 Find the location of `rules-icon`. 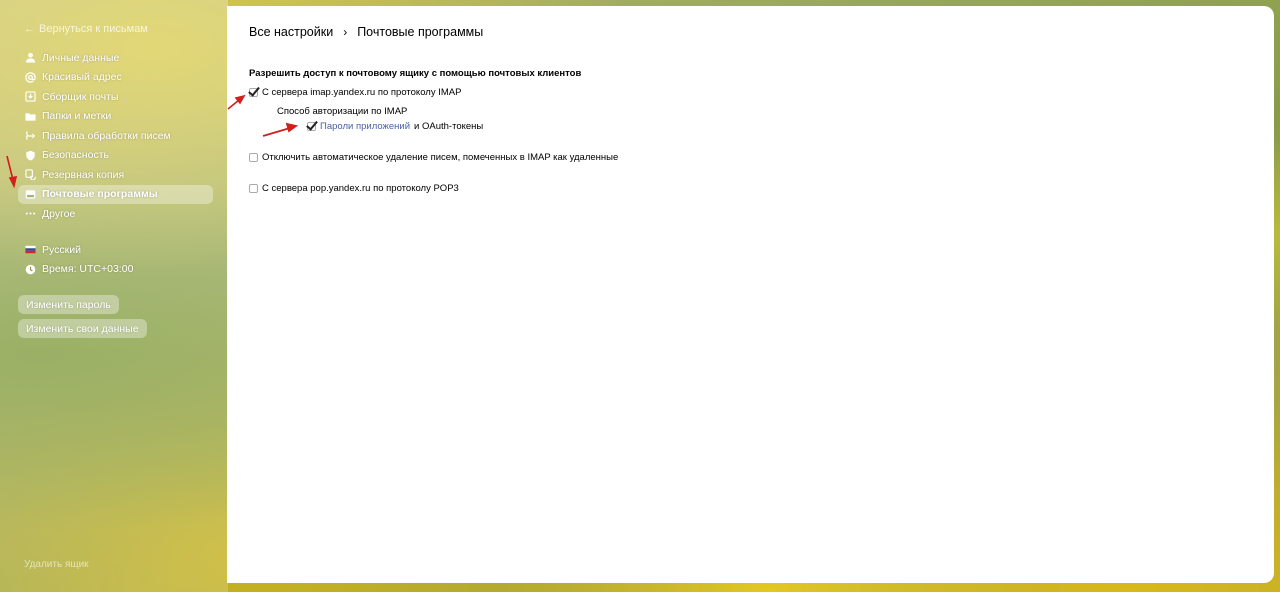

rules-icon is located at coordinates (30, 136).